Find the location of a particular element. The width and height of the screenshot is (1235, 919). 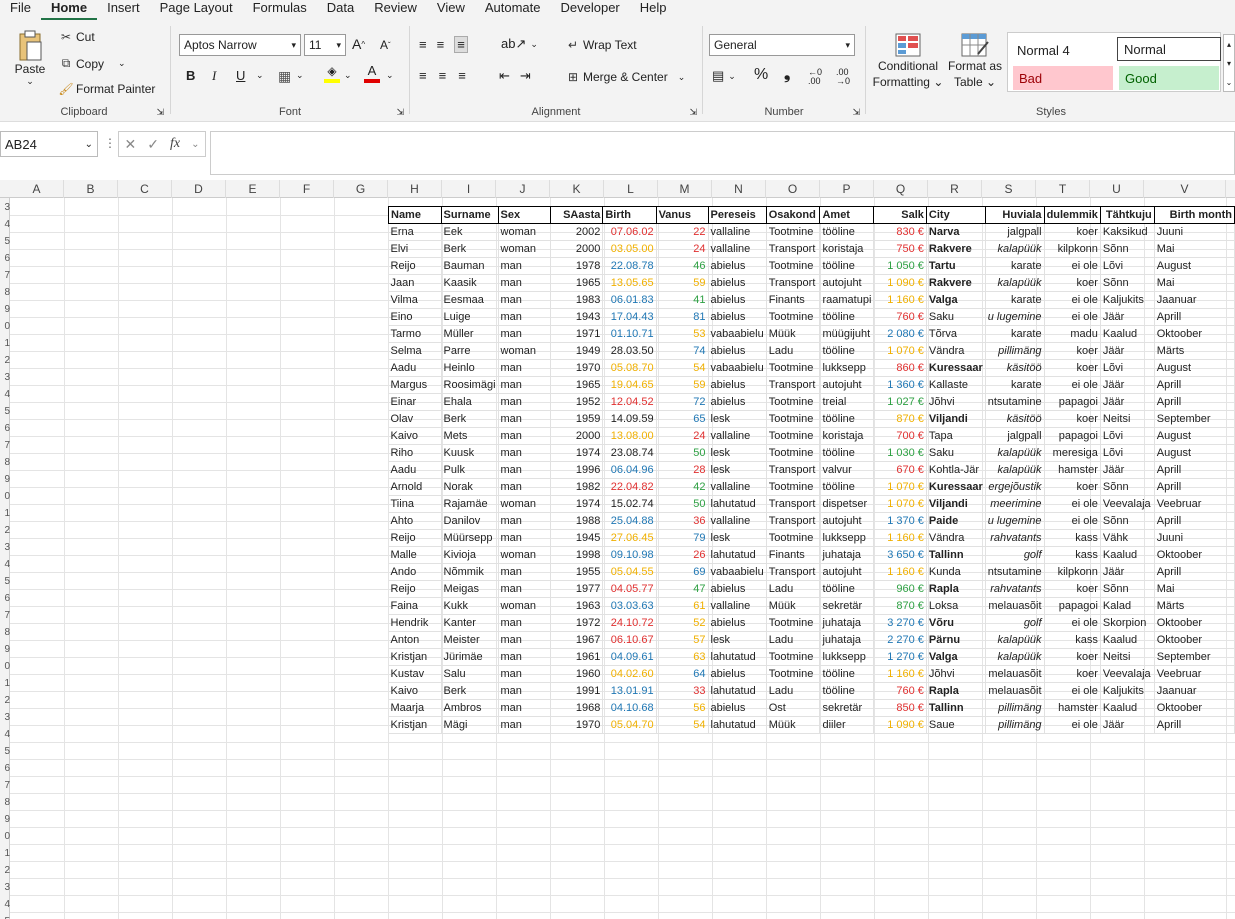

table-cell: Valga is located at coordinates (956, 657).